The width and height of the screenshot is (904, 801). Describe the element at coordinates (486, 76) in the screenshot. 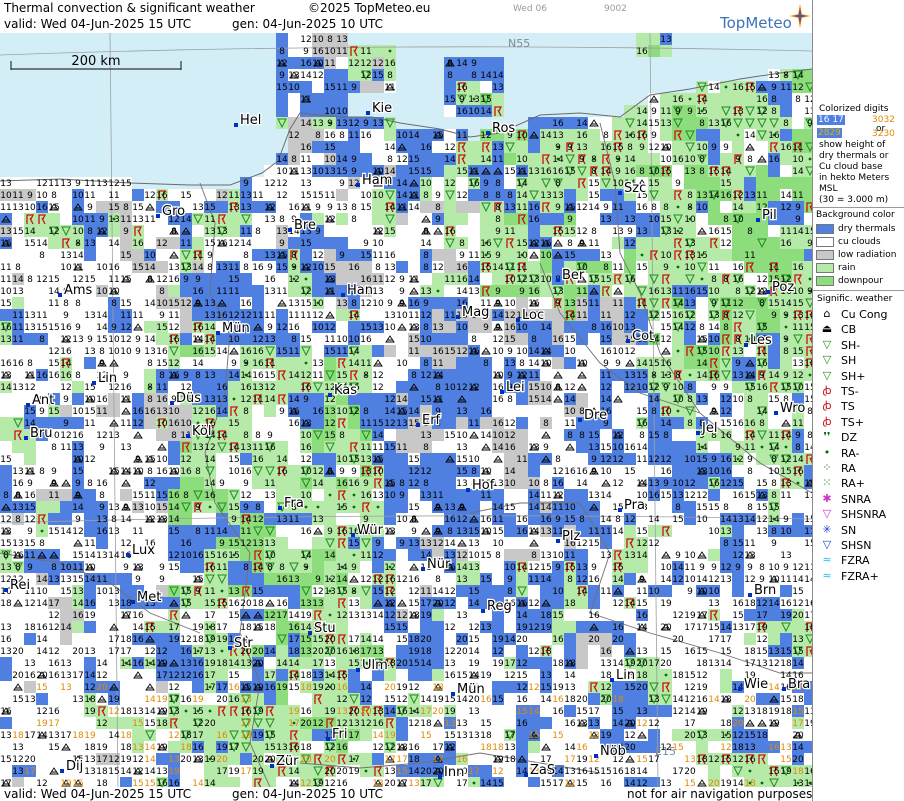

I see `thermal-digit: 14` at that location.